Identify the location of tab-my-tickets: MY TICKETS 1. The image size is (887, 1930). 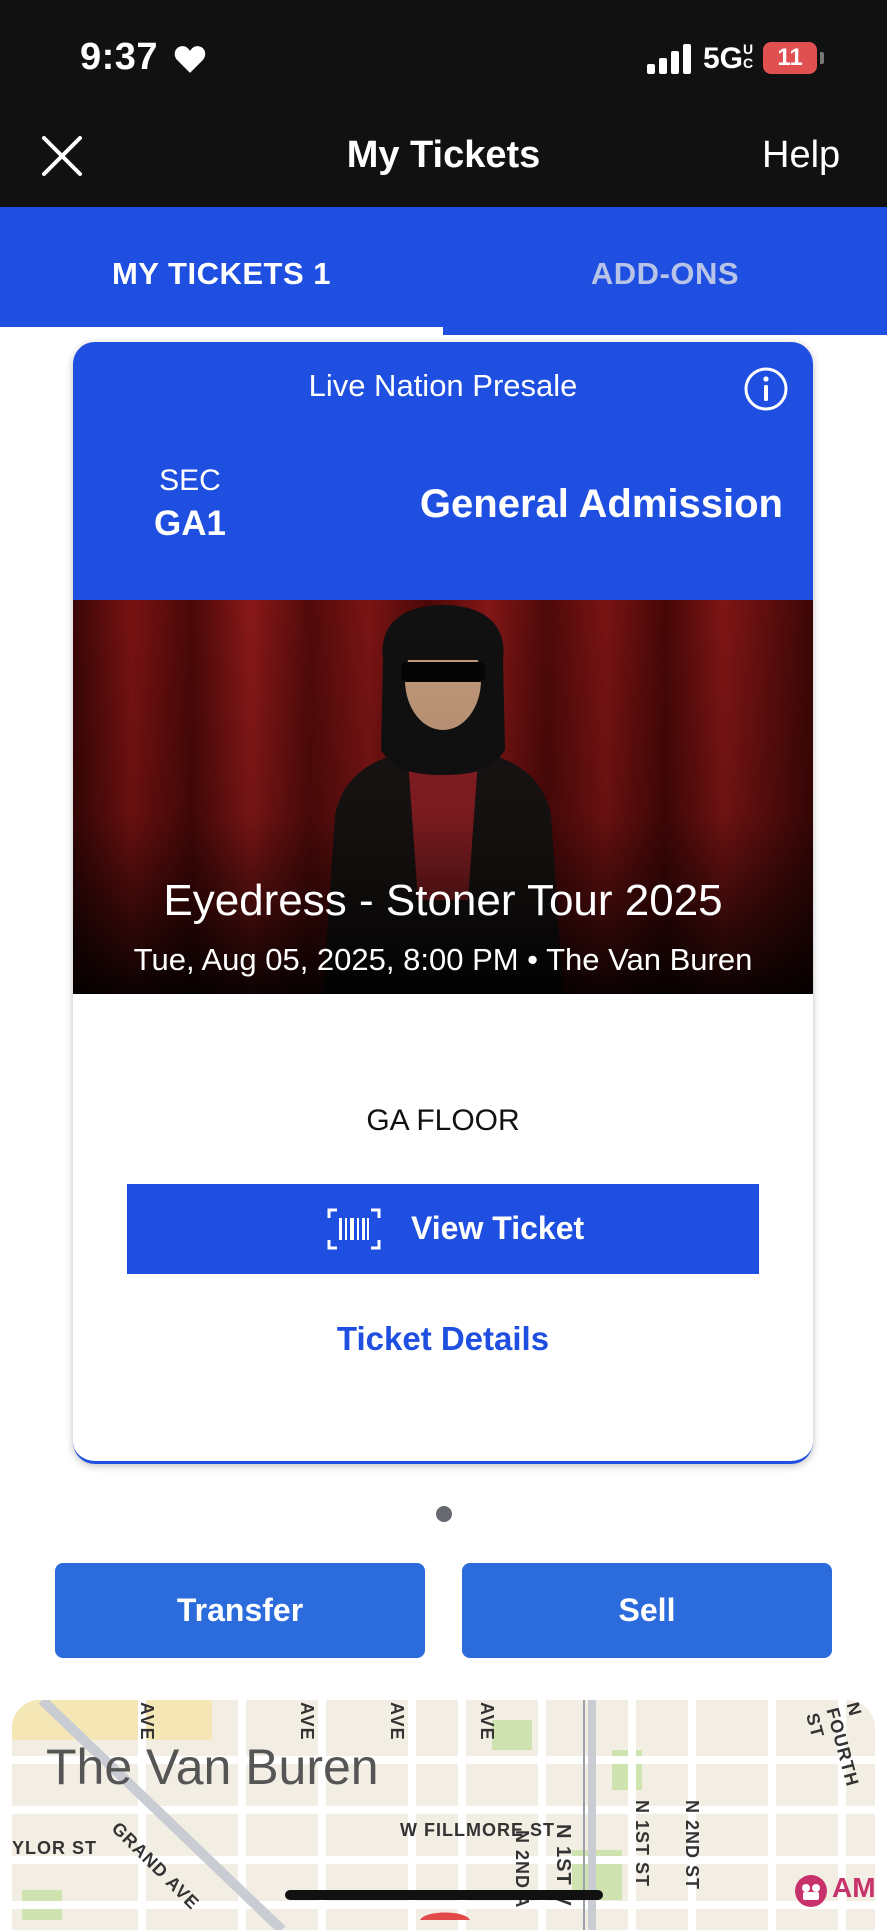
(221, 274).